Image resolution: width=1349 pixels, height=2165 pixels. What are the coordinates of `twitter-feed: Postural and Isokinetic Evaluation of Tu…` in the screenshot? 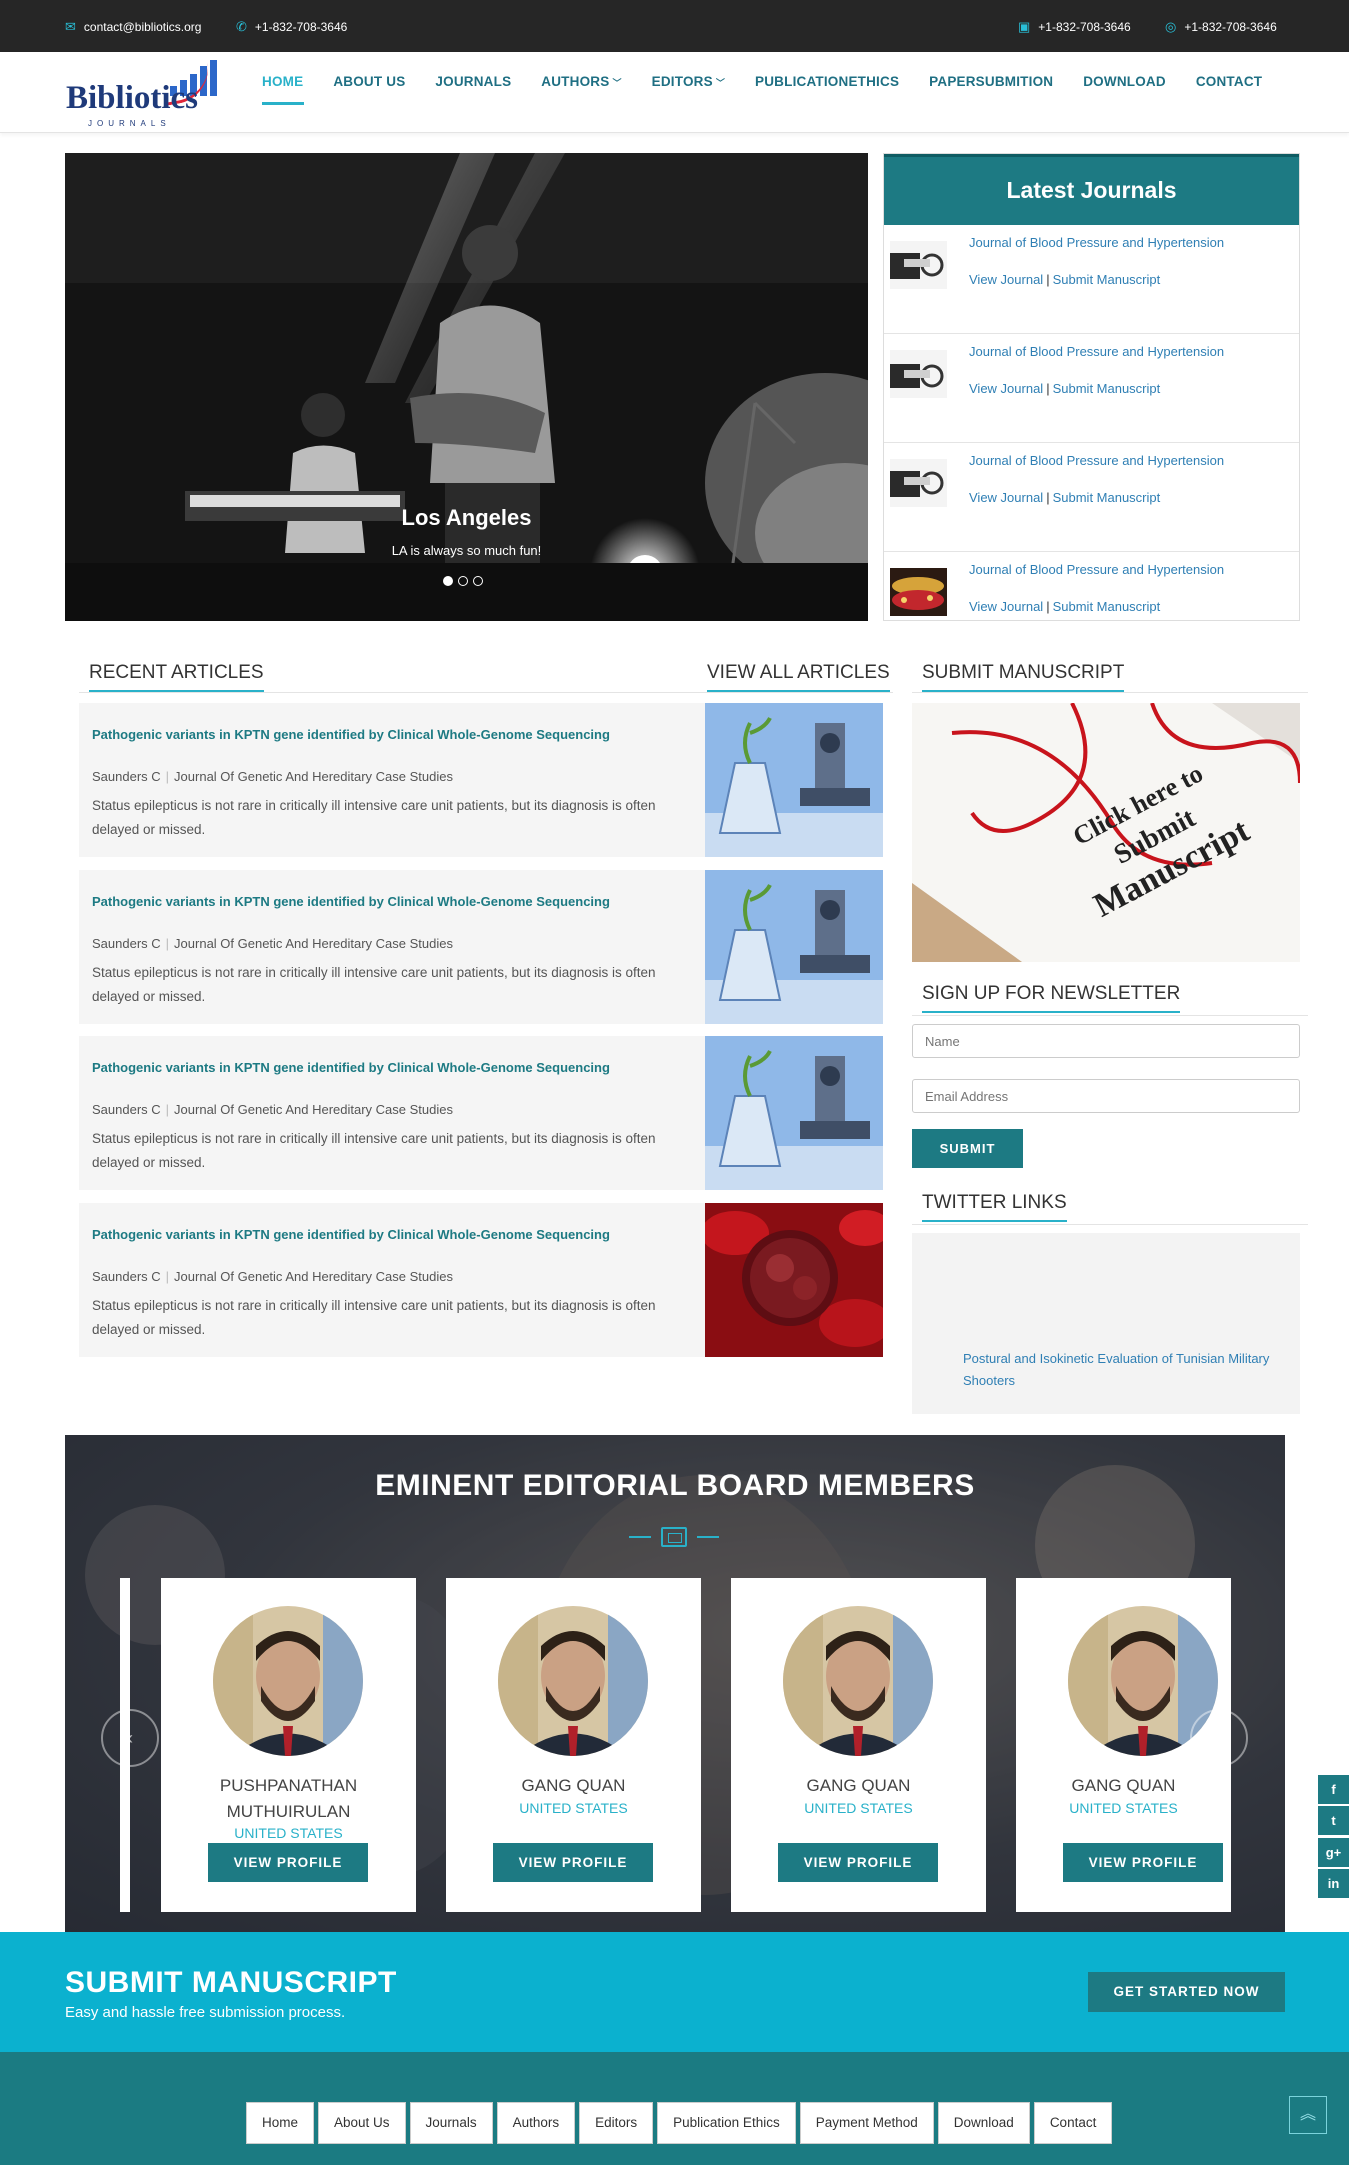 It's located at (1106, 1323).